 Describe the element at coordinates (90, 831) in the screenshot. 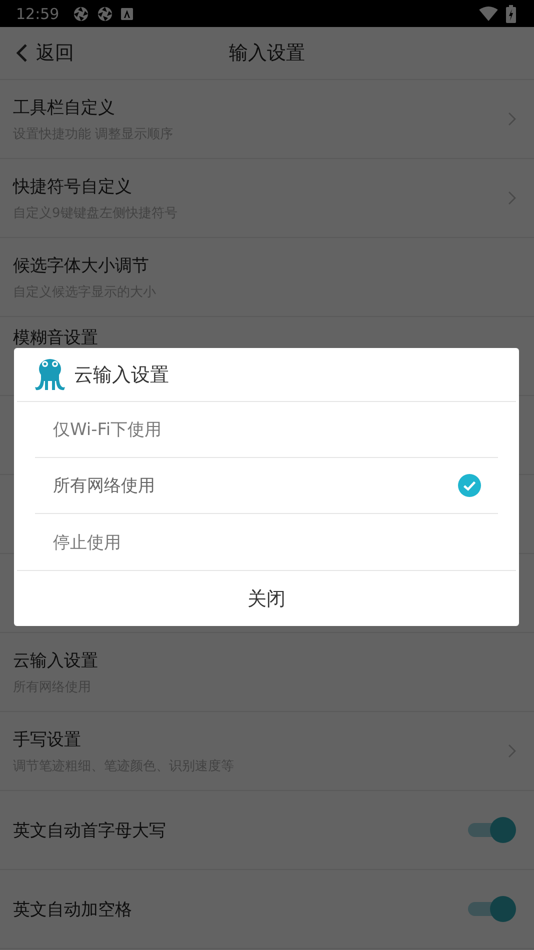

I see `row-title: 英文自动首字母大写` at that location.